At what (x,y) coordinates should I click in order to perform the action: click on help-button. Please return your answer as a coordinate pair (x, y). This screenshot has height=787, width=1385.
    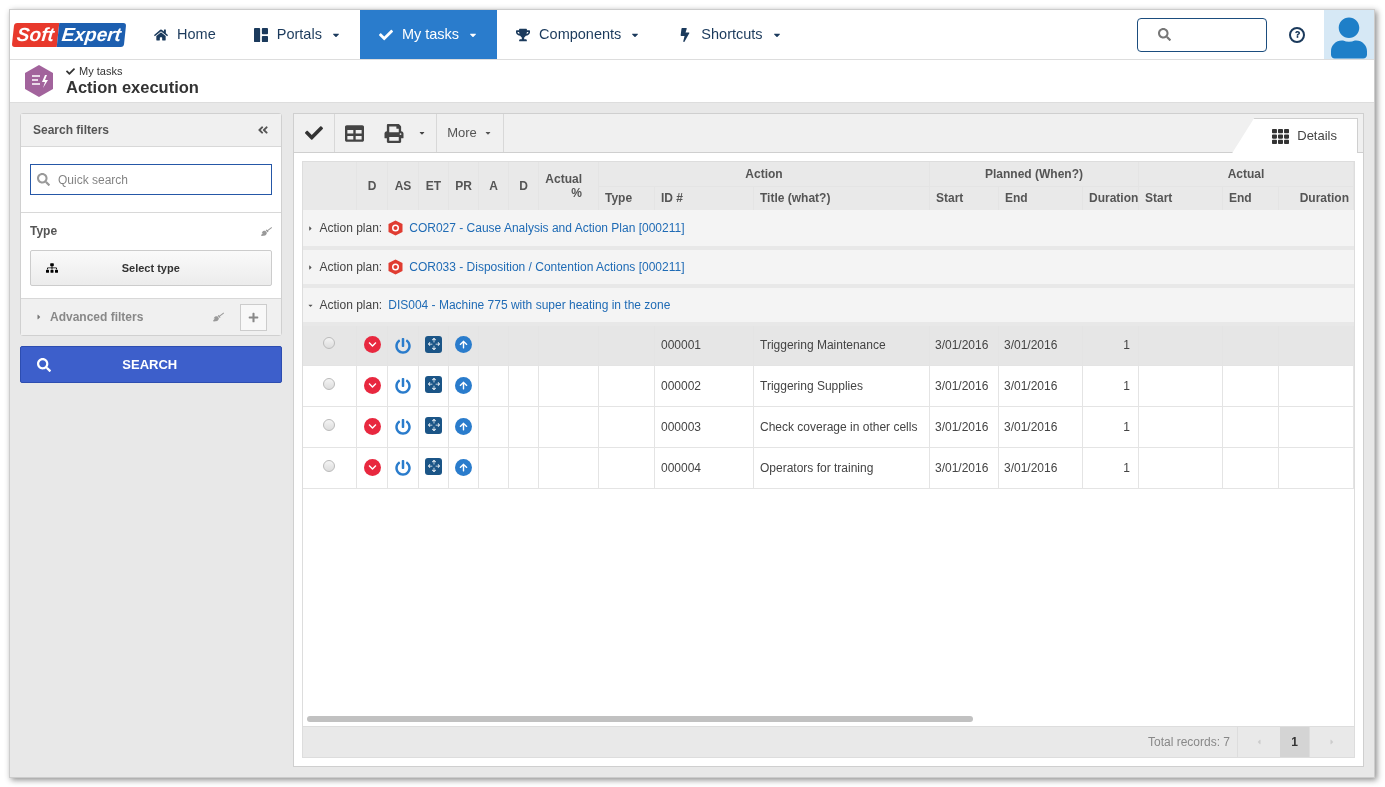
    Looking at the image, I should click on (1297, 34).